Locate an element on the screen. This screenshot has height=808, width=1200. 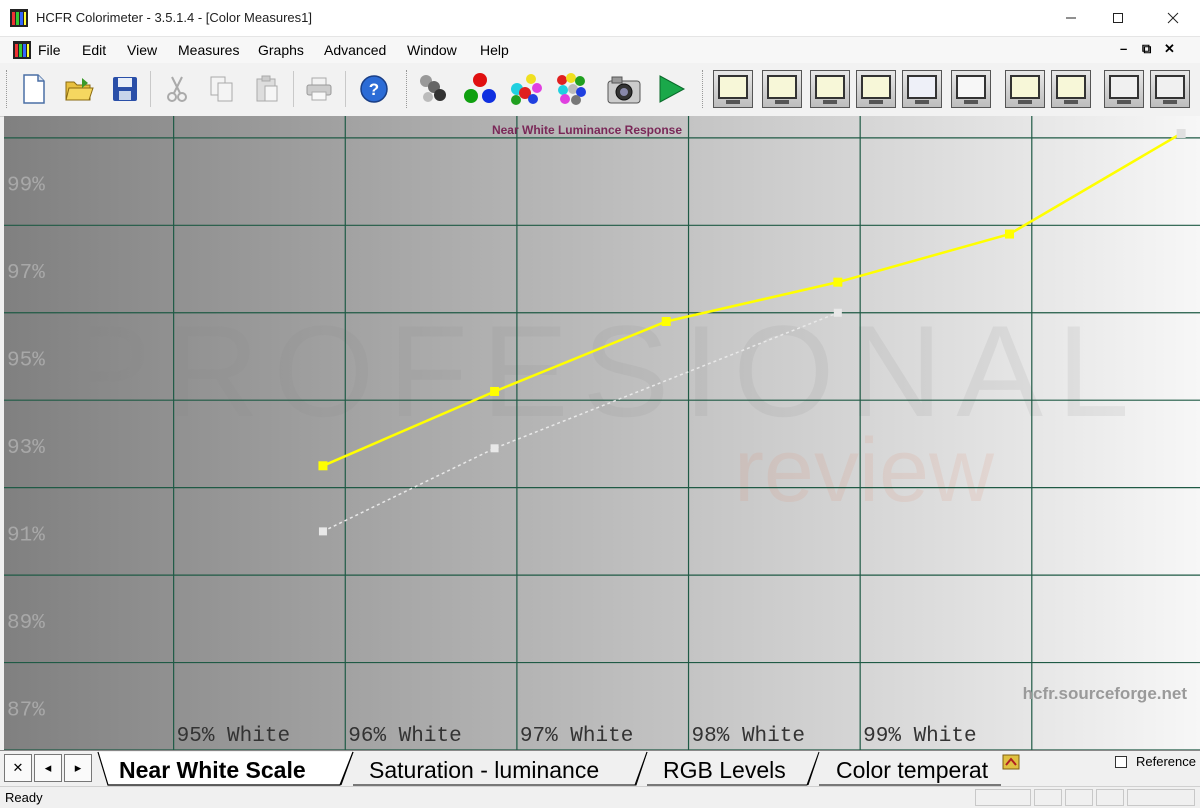
camera-button is located at coordinates (624, 89).